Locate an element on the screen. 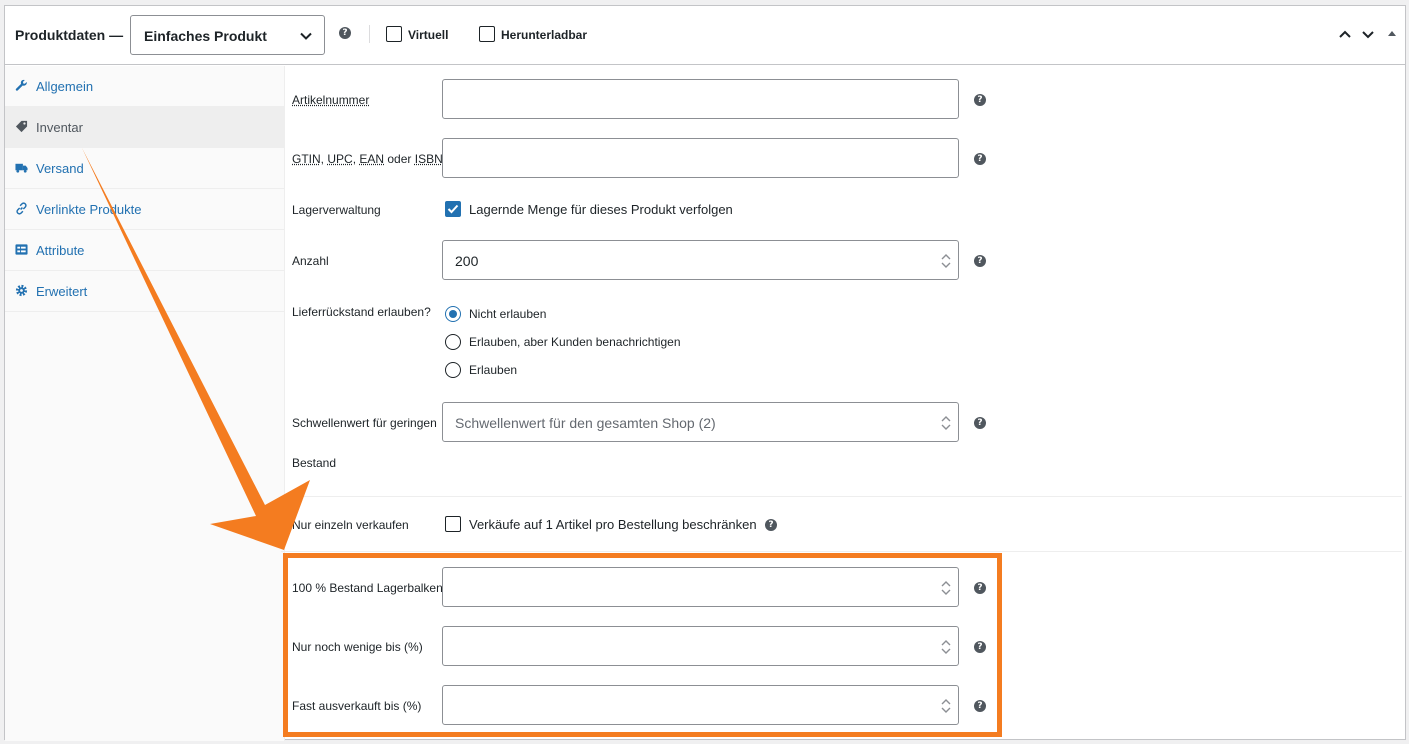 This screenshot has height=744, width=1409. truck-icon is located at coordinates (21, 168).